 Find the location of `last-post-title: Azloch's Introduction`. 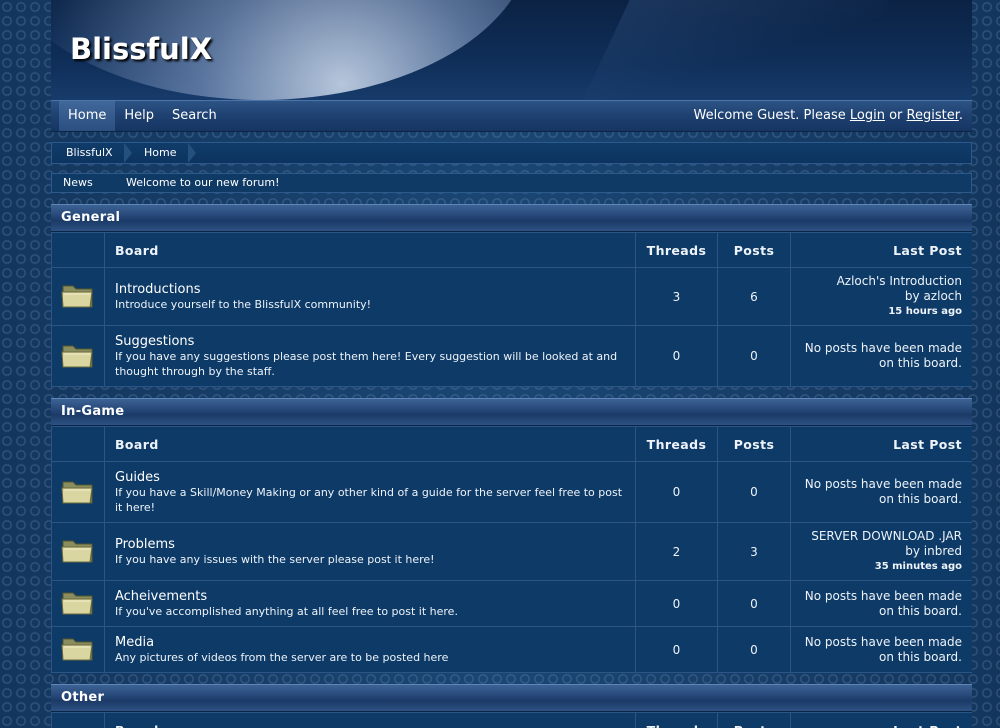

last-post-title: Azloch's Introduction is located at coordinates (877, 281).